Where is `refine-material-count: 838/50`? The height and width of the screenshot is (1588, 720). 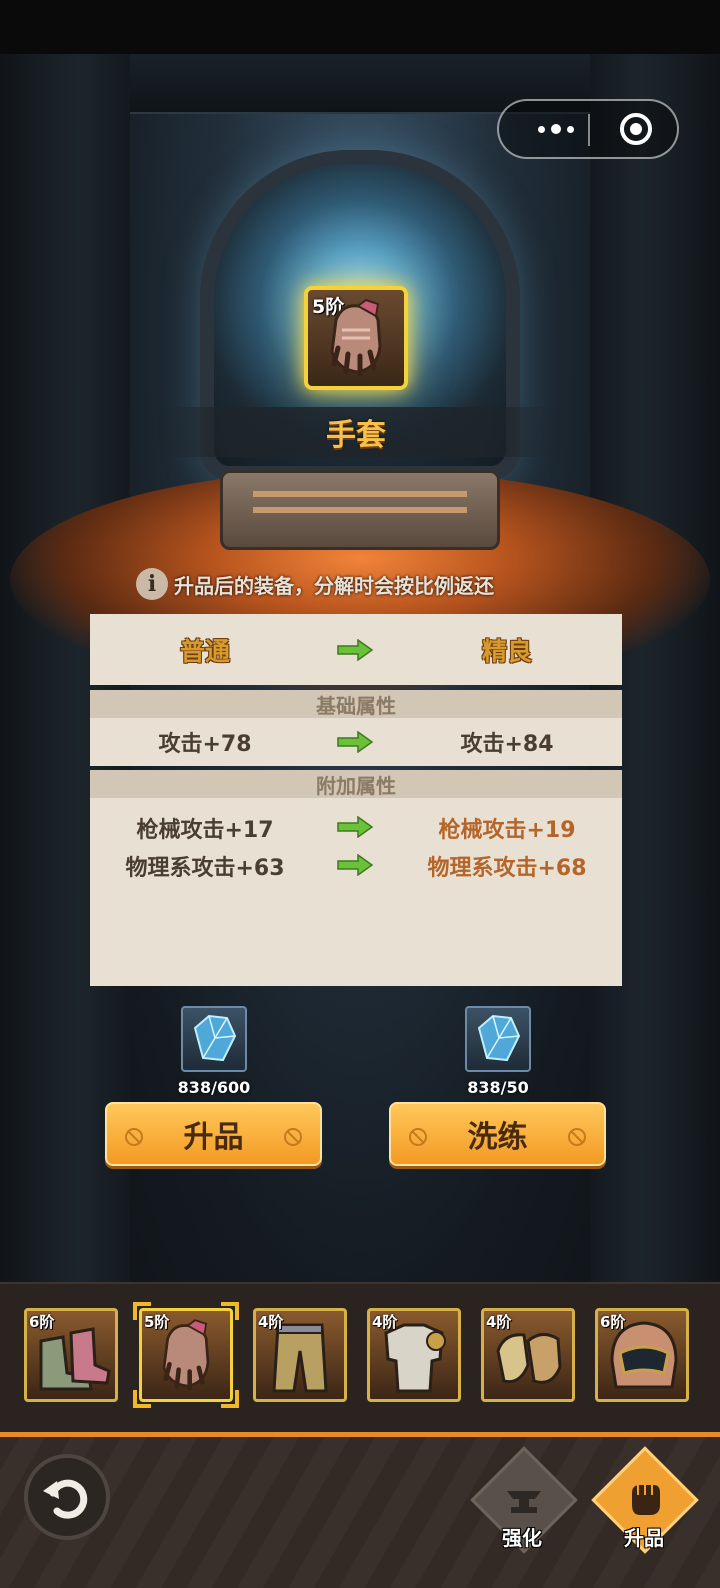 refine-material-count: 838/50 is located at coordinates (498, 1087).